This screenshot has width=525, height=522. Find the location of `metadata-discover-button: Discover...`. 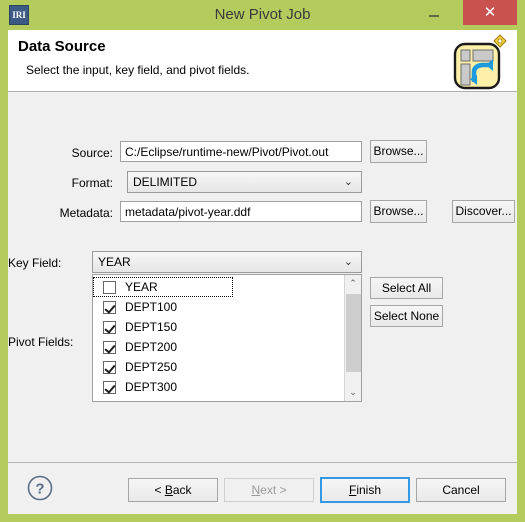

metadata-discover-button: Discover... is located at coordinates (483, 211).